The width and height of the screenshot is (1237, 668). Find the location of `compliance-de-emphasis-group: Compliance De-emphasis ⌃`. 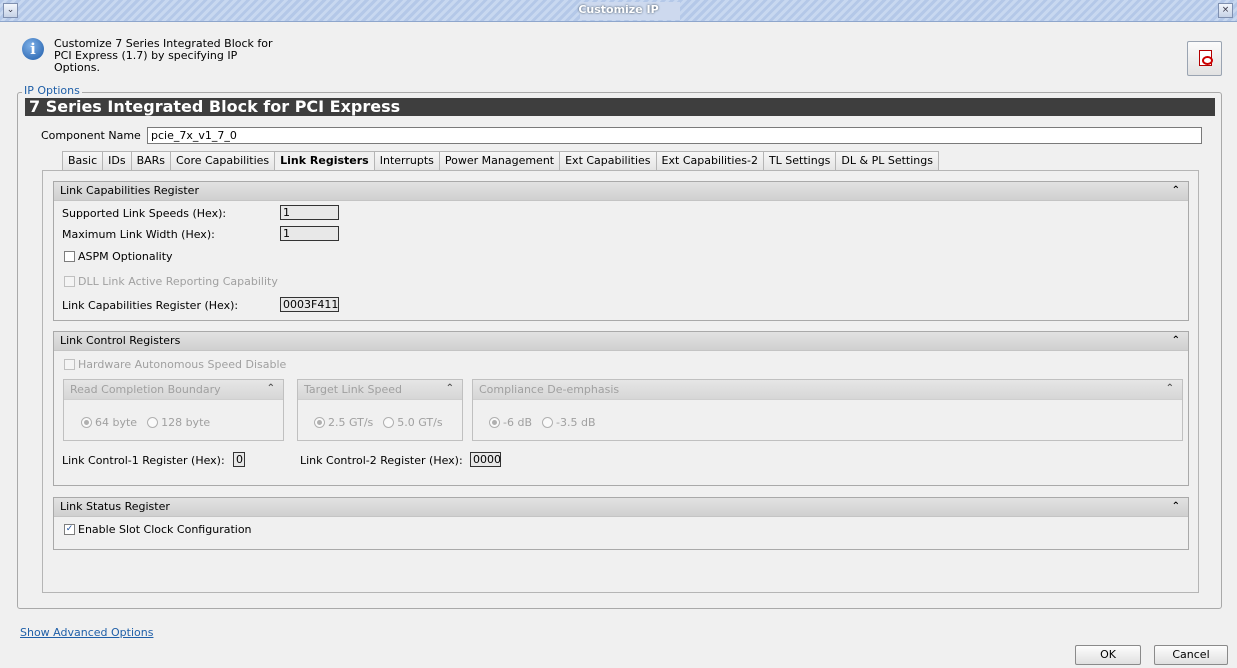

compliance-de-emphasis-group: Compliance De-emphasis ⌃ is located at coordinates (827, 410).